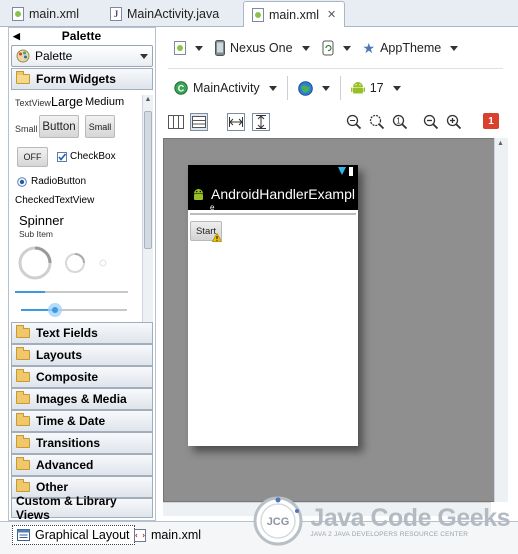 This screenshot has height=554, width=518. What do you see at coordinates (294, 14) in the screenshot?
I see `tab-main-xml-active: main.xml ✕` at bounding box center [294, 14].